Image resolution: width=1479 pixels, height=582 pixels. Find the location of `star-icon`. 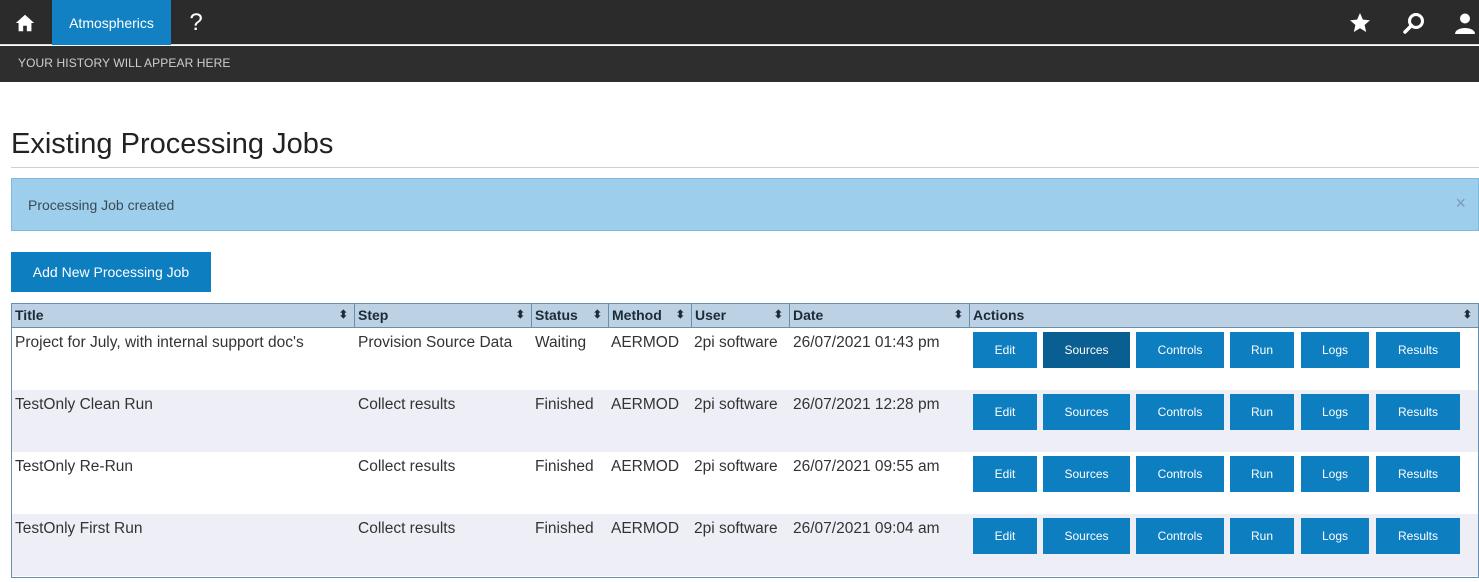

star-icon is located at coordinates (1360, 22).